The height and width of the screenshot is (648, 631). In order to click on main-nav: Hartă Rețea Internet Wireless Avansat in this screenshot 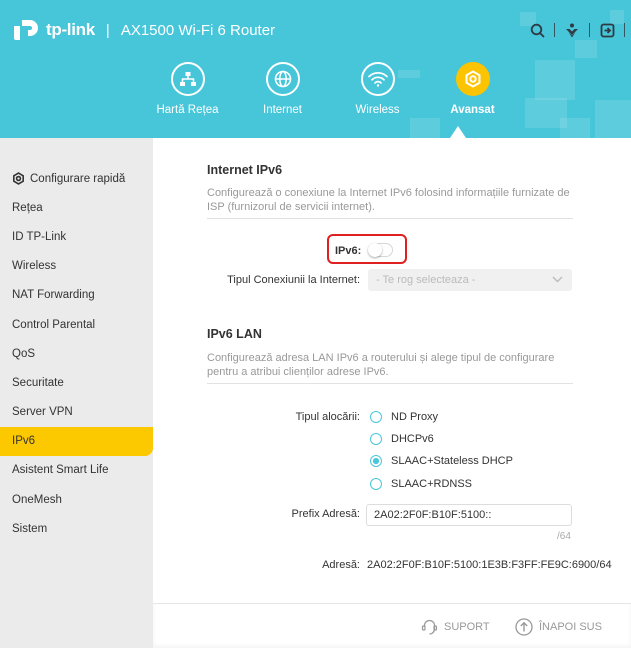, I will do `click(330, 89)`.